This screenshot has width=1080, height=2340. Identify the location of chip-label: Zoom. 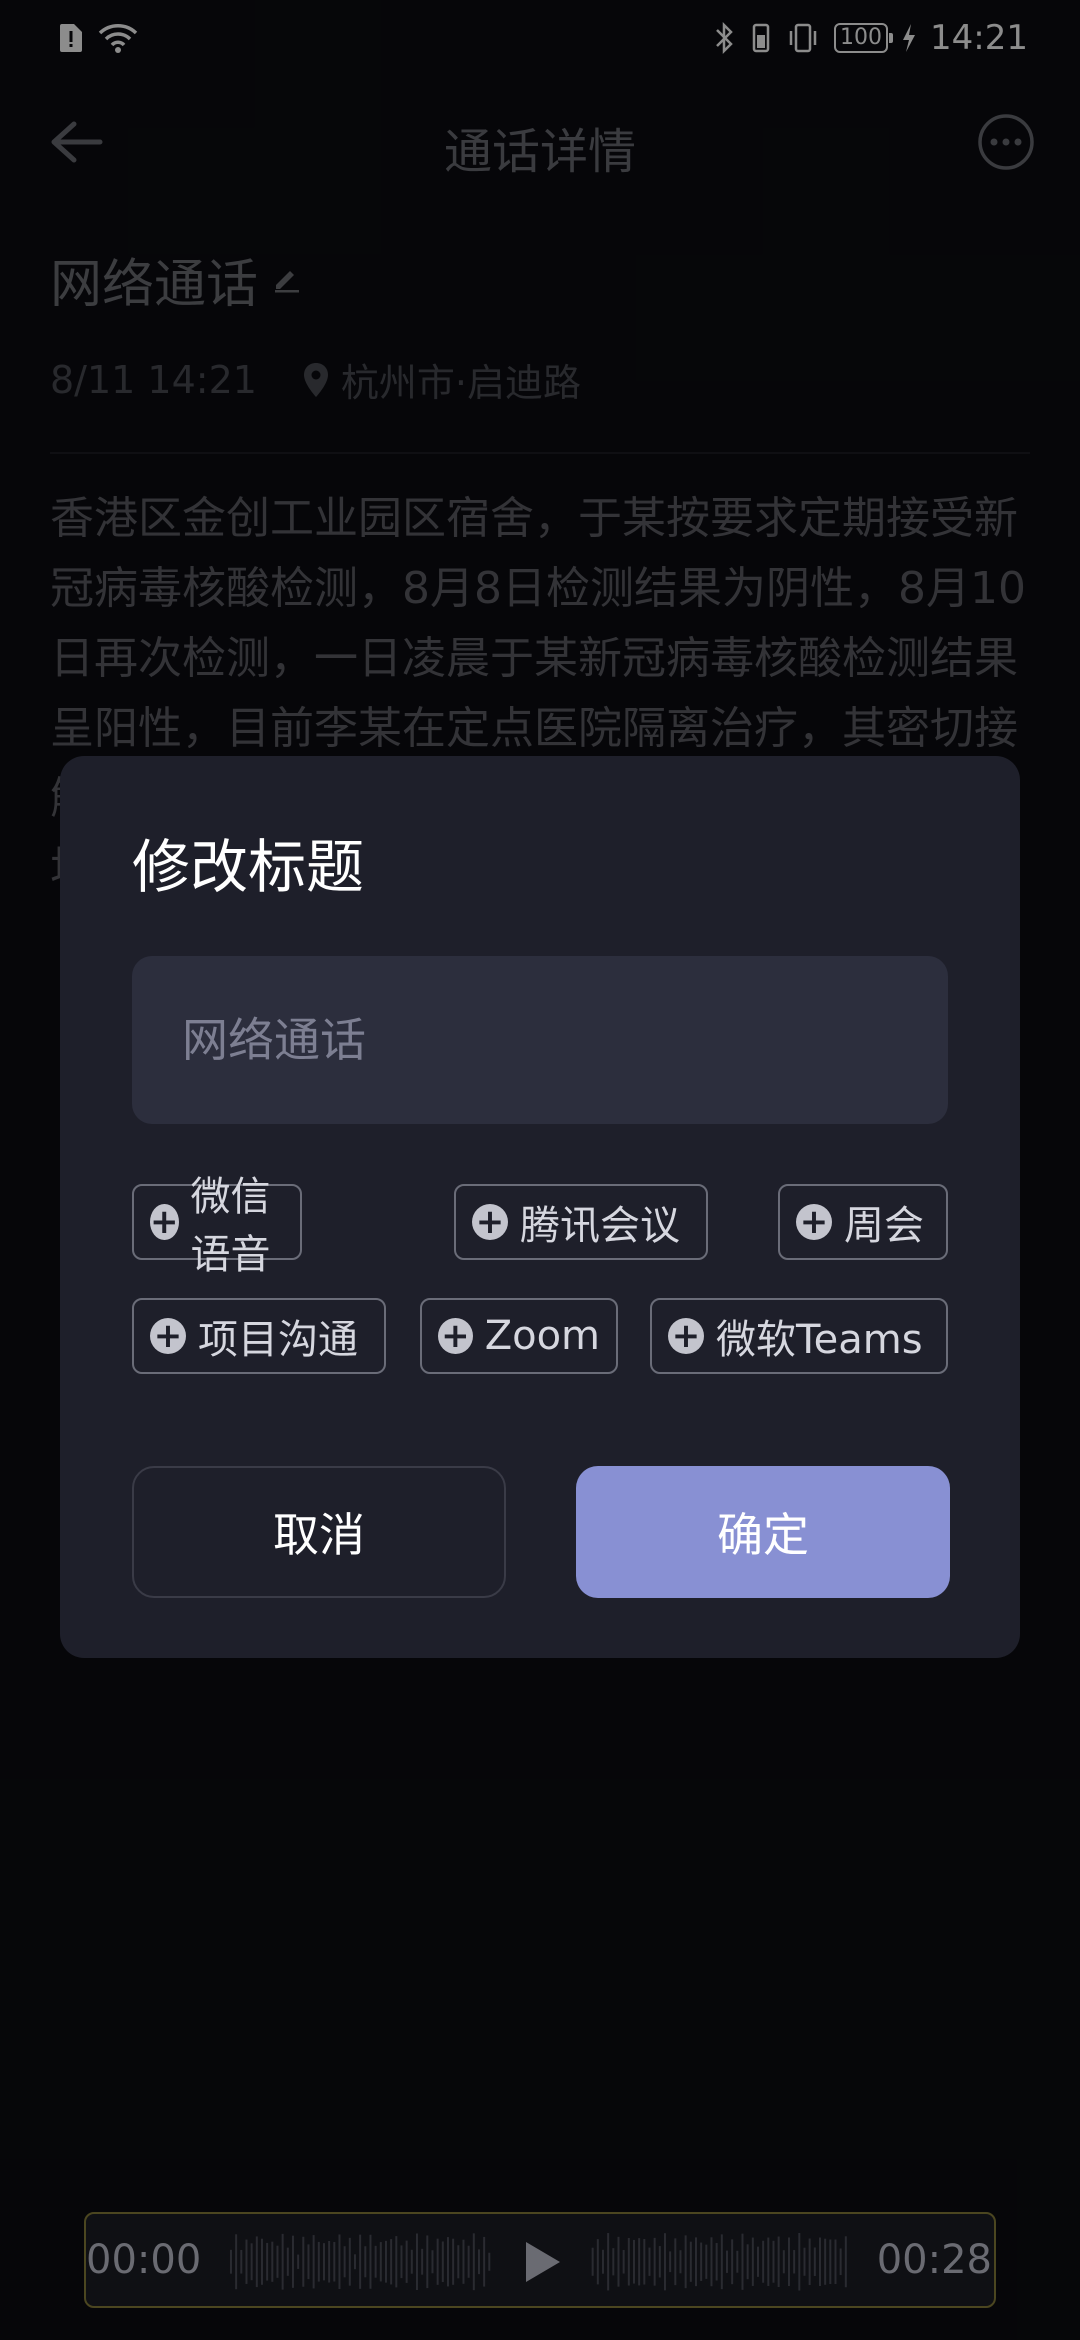
(542, 1336).